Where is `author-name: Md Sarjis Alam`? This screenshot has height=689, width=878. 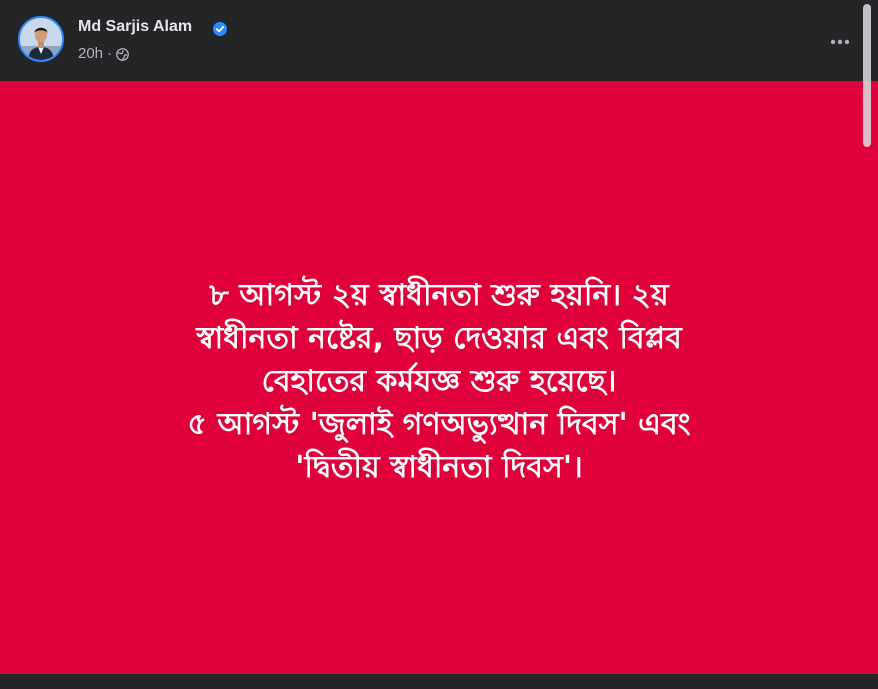
author-name: Md Sarjis Alam is located at coordinates (135, 27).